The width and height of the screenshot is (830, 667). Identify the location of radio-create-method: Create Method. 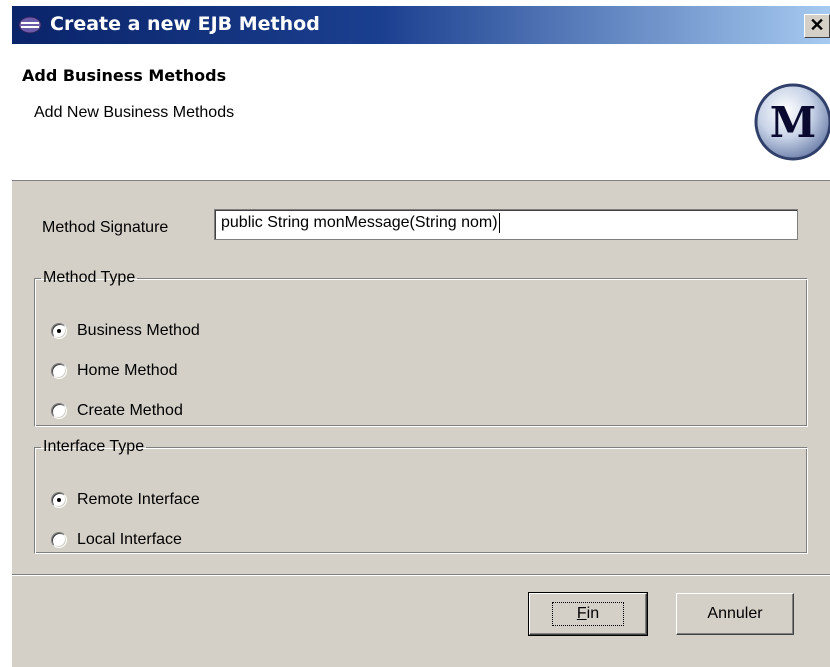
(117, 411).